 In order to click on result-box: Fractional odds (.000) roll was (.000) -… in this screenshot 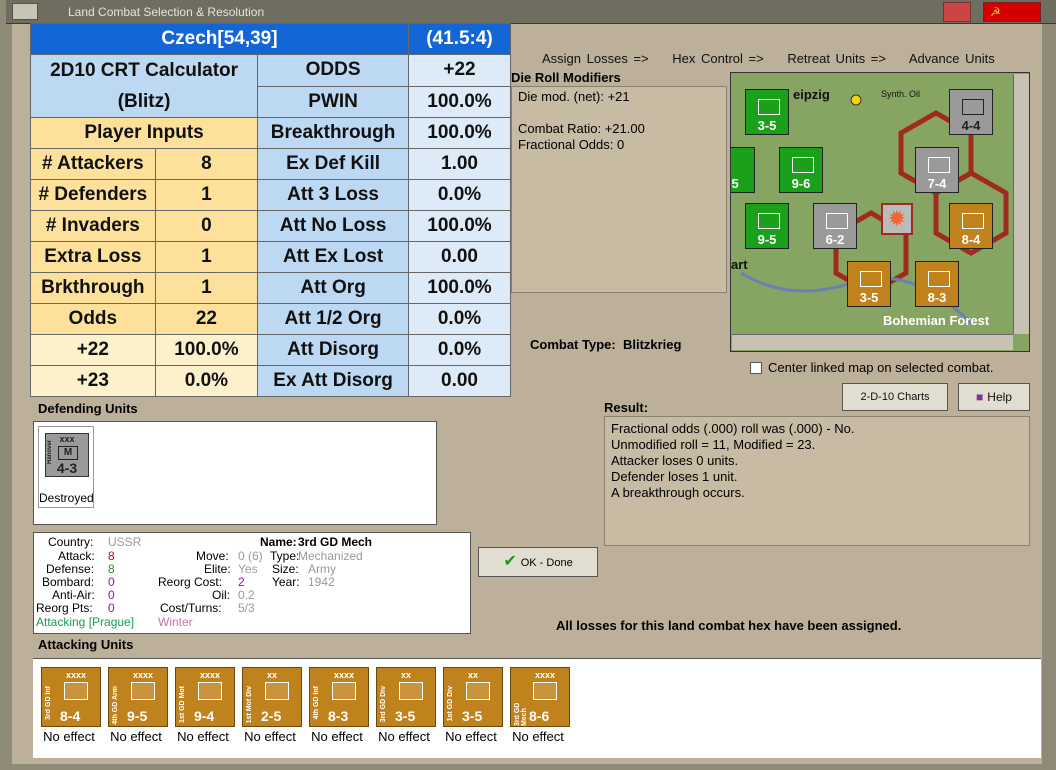, I will do `click(817, 481)`.